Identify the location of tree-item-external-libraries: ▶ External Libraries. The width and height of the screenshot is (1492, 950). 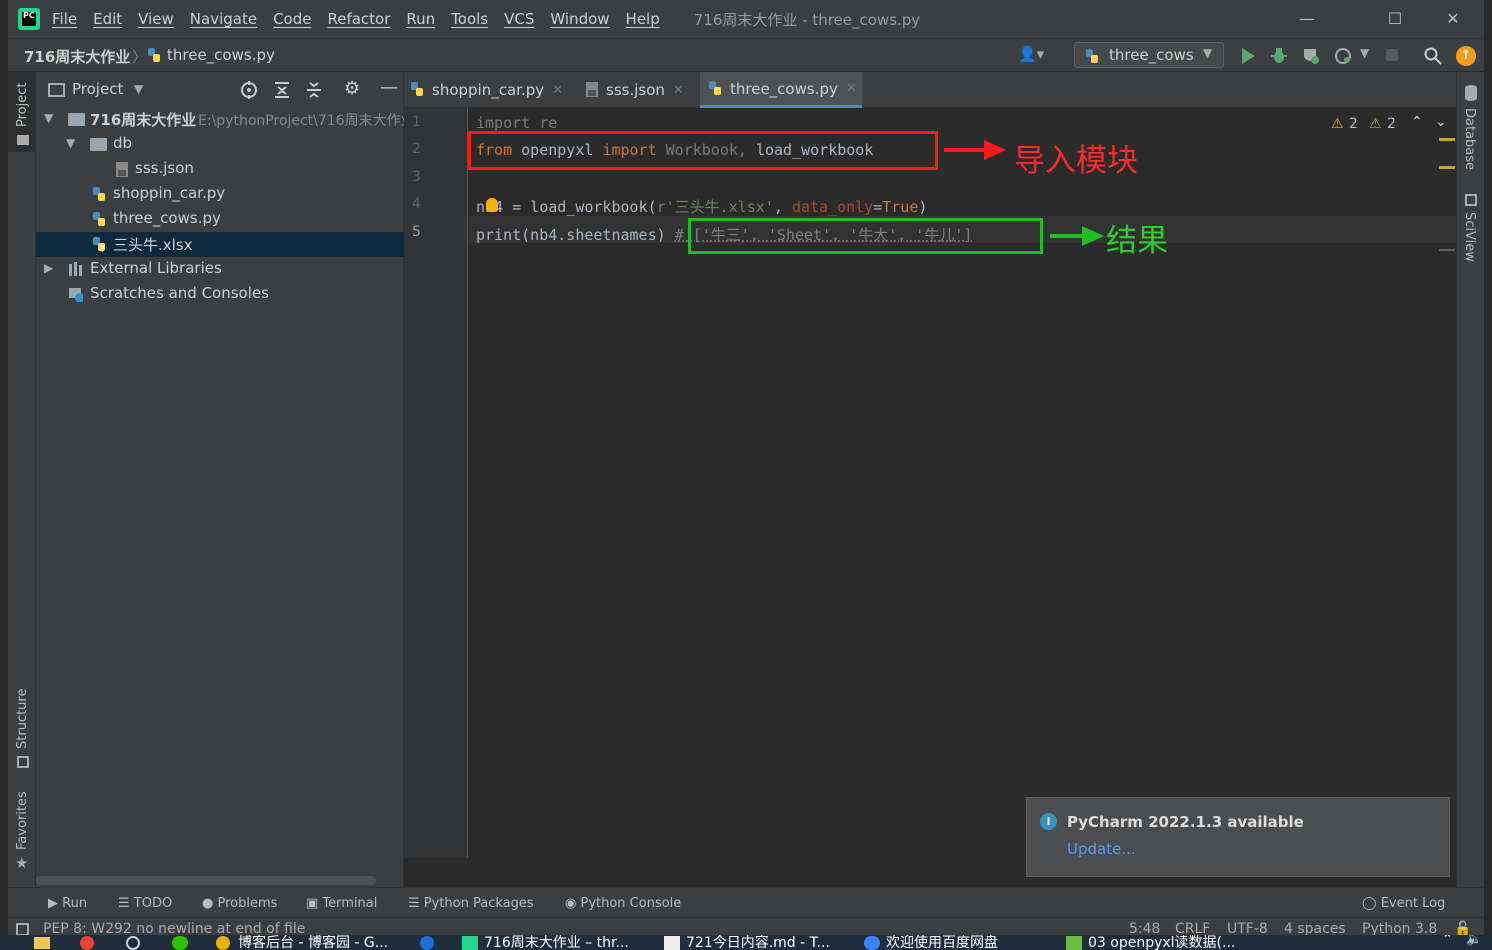
(220, 269).